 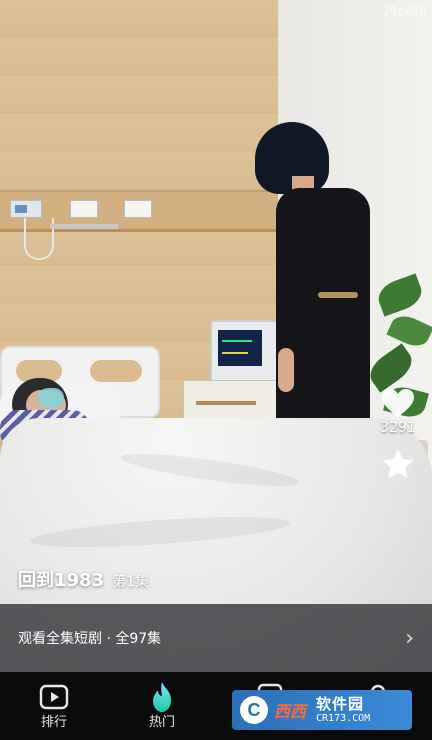 I want to click on tab-ranking: 排行, so click(x=54, y=706).